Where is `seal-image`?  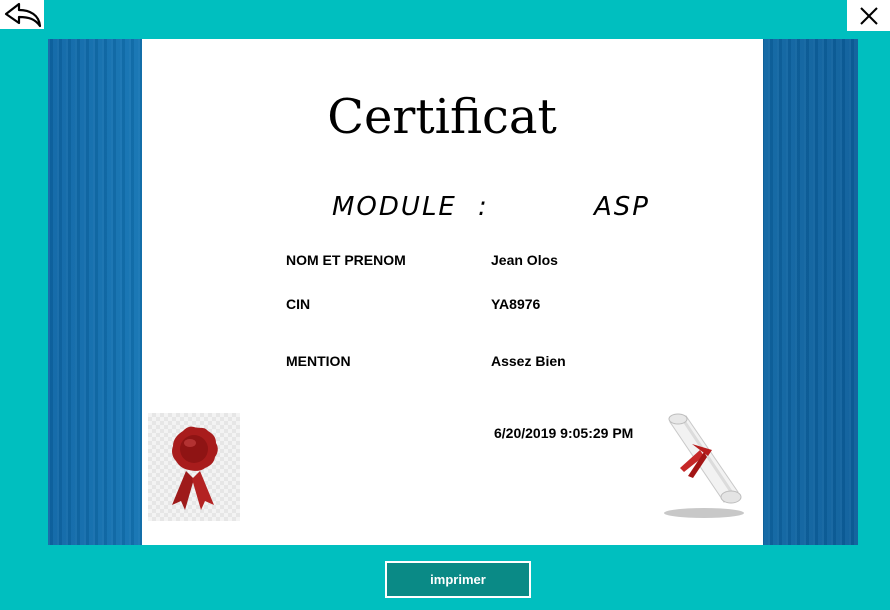
seal-image is located at coordinates (194, 467).